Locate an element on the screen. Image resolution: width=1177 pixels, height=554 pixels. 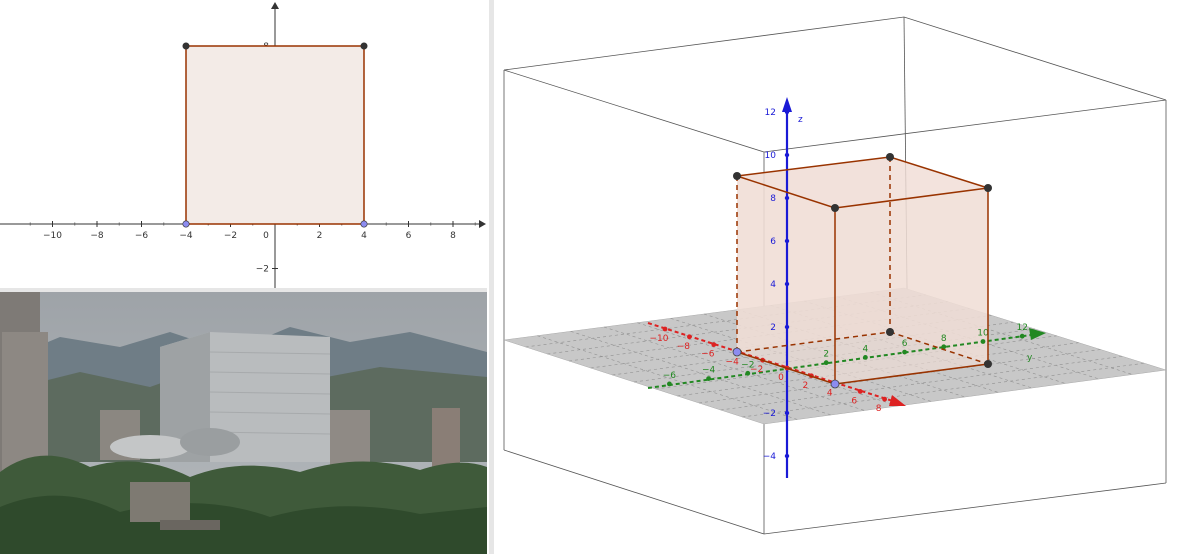
x-axis-arrow-icon is located at coordinates (482, 224).